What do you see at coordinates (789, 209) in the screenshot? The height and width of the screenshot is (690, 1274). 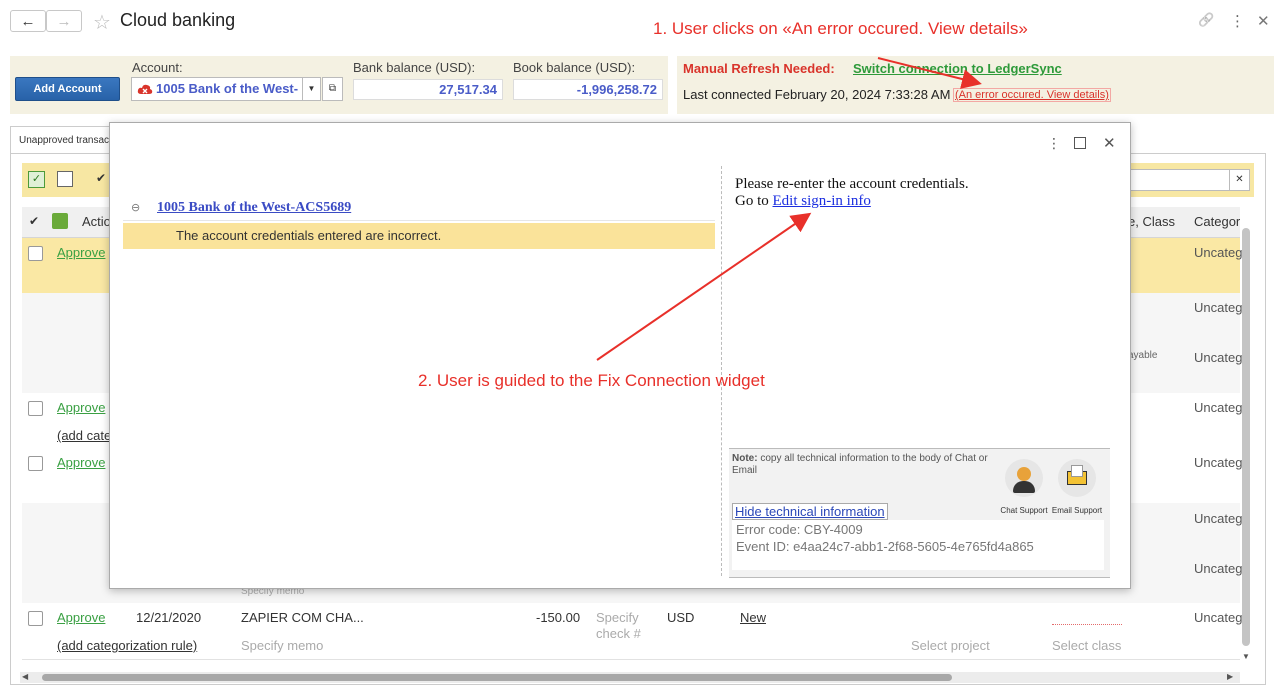 I see `annotation-arrows` at bounding box center [789, 209].